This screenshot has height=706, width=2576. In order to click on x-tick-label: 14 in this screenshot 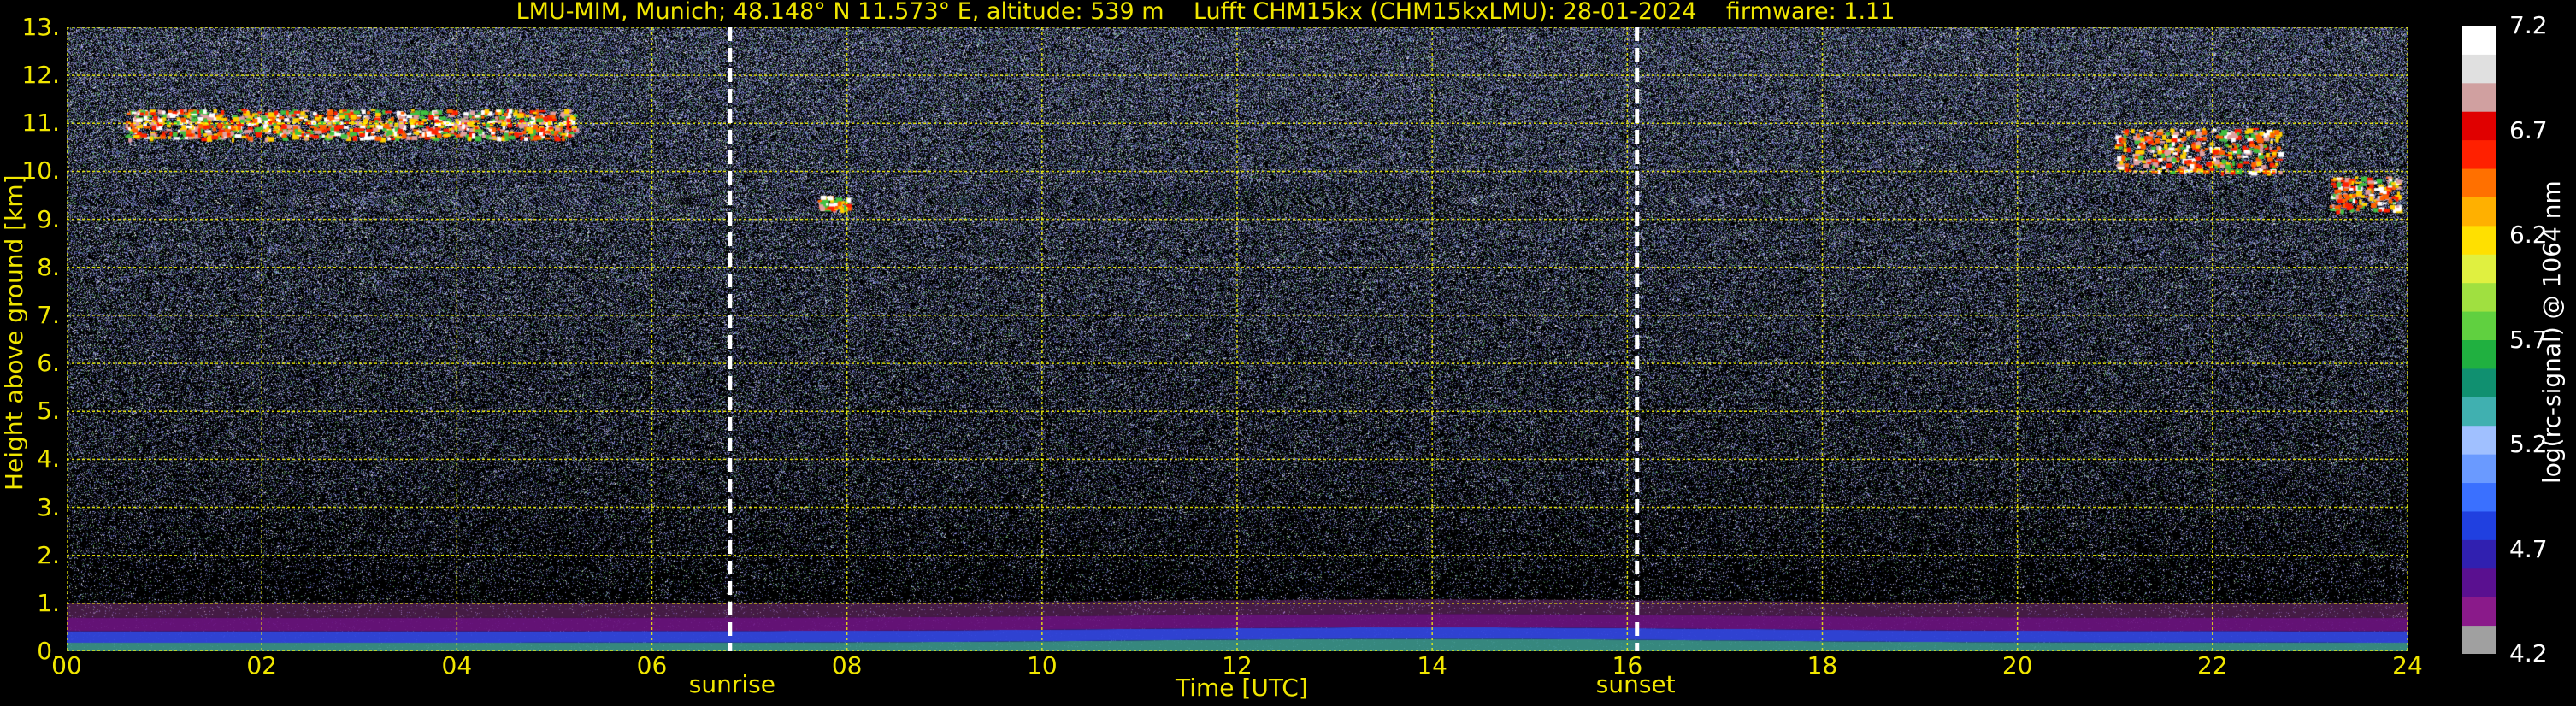, I will do `click(1432, 665)`.